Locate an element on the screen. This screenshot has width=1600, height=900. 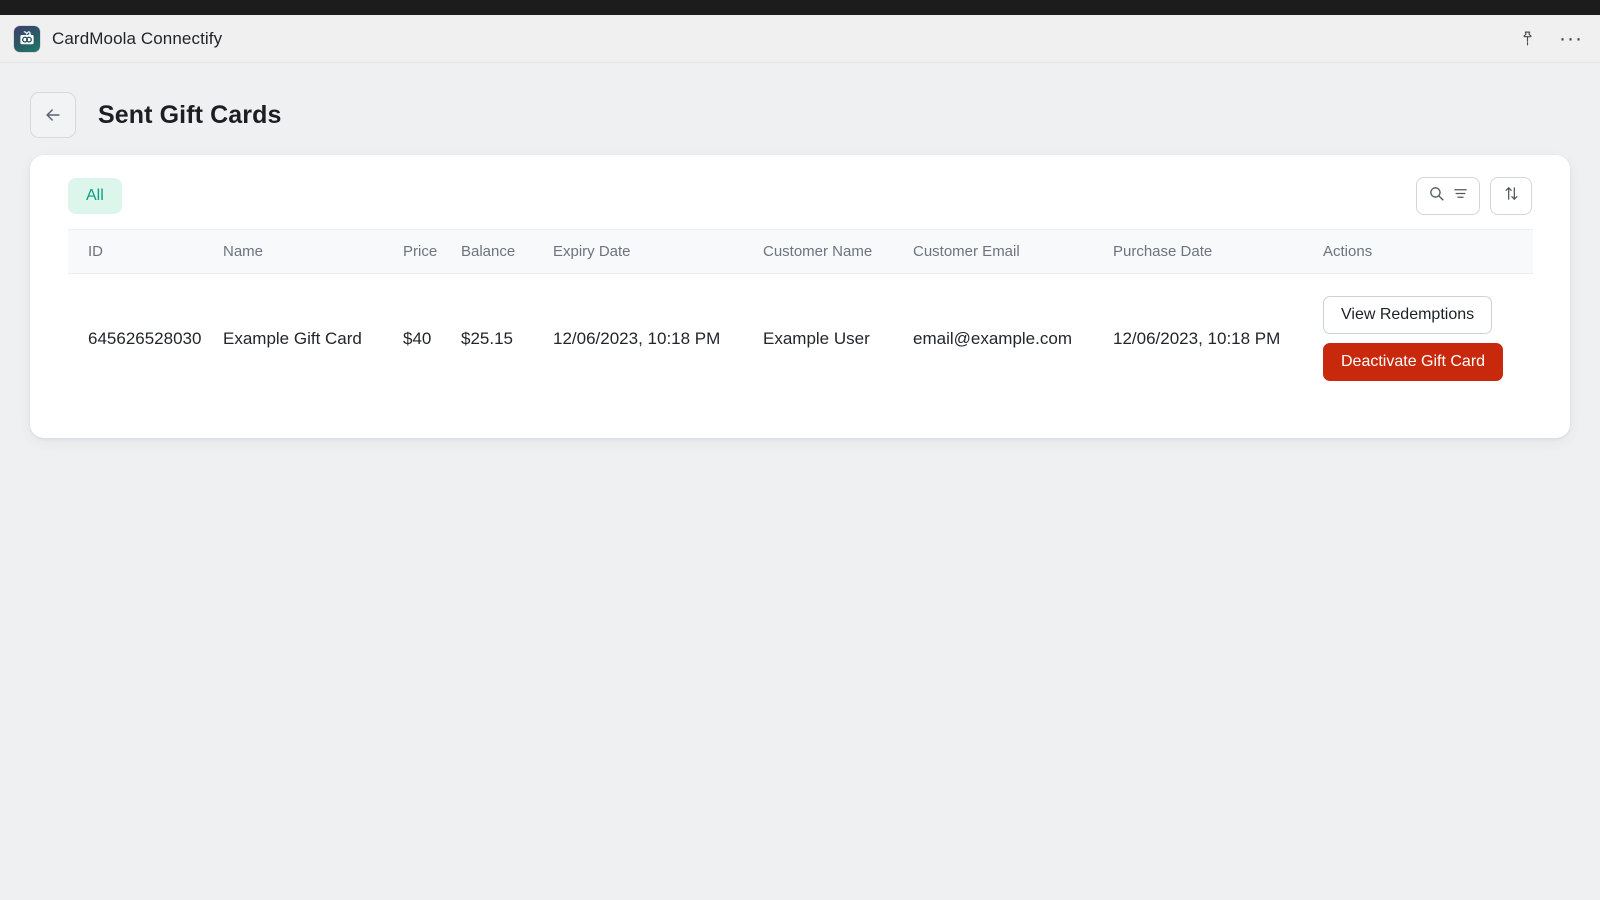
sort-button is located at coordinates (1511, 196).